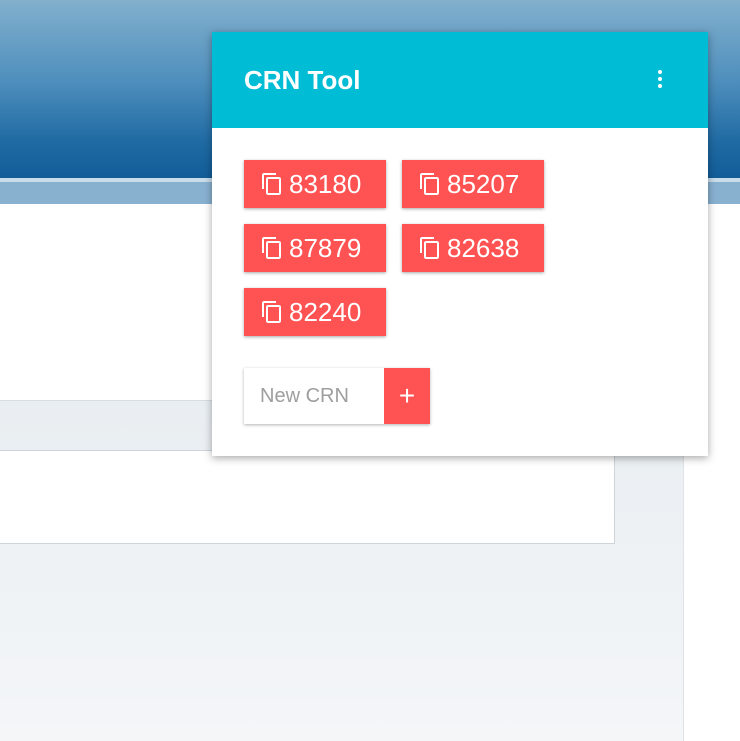  Describe the element at coordinates (483, 248) in the screenshot. I see `crn-number: 82638` at that location.